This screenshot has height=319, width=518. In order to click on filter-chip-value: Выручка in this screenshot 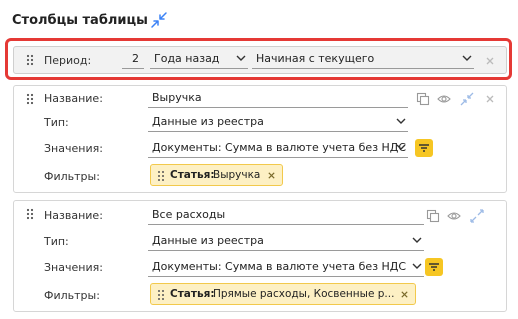, I will do `click(237, 175)`.